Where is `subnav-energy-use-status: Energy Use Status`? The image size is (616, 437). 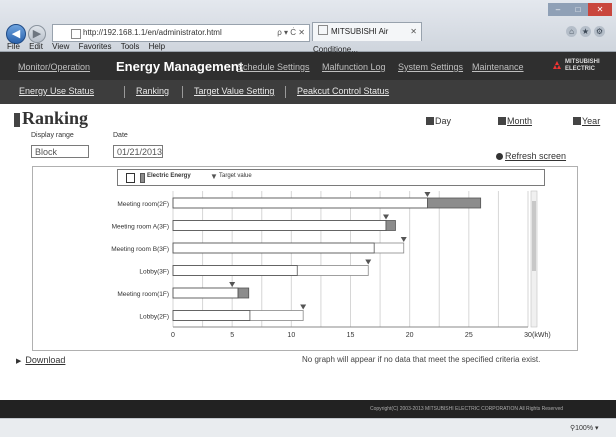
subnav-energy-use-status: Energy Use Status is located at coordinates (56, 91).